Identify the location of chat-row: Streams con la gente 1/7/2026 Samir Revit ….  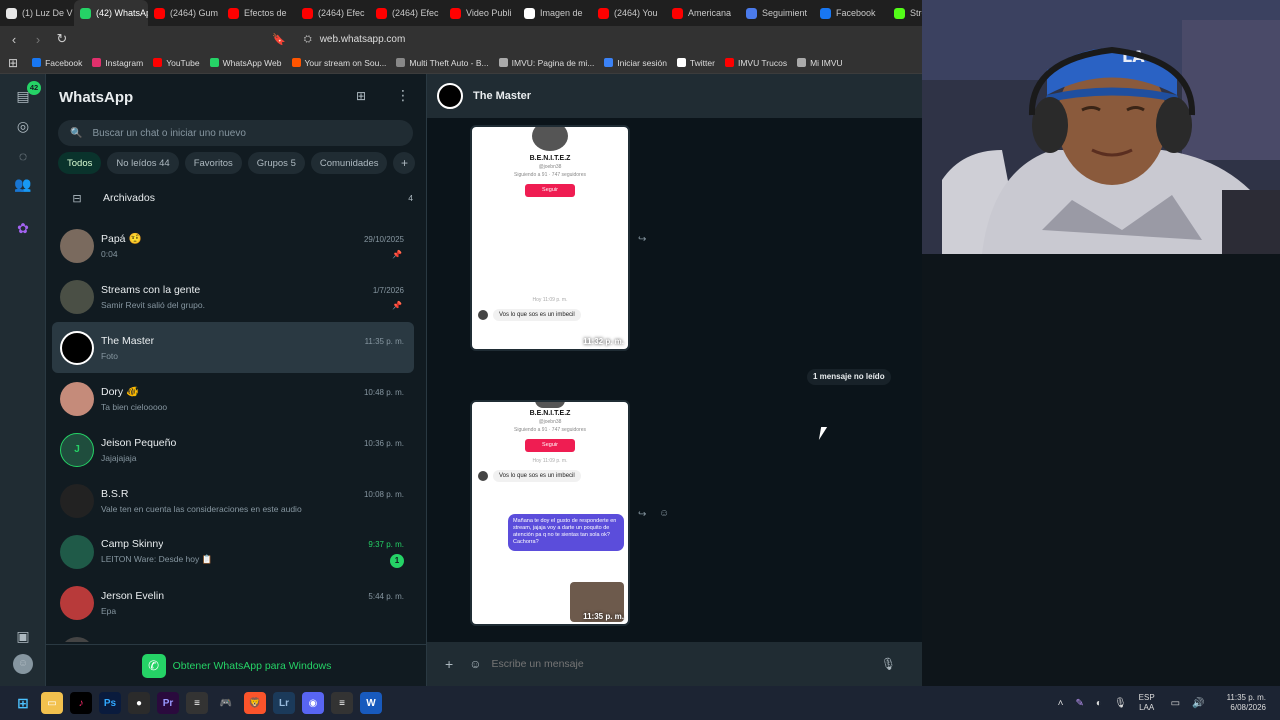
(233, 296).